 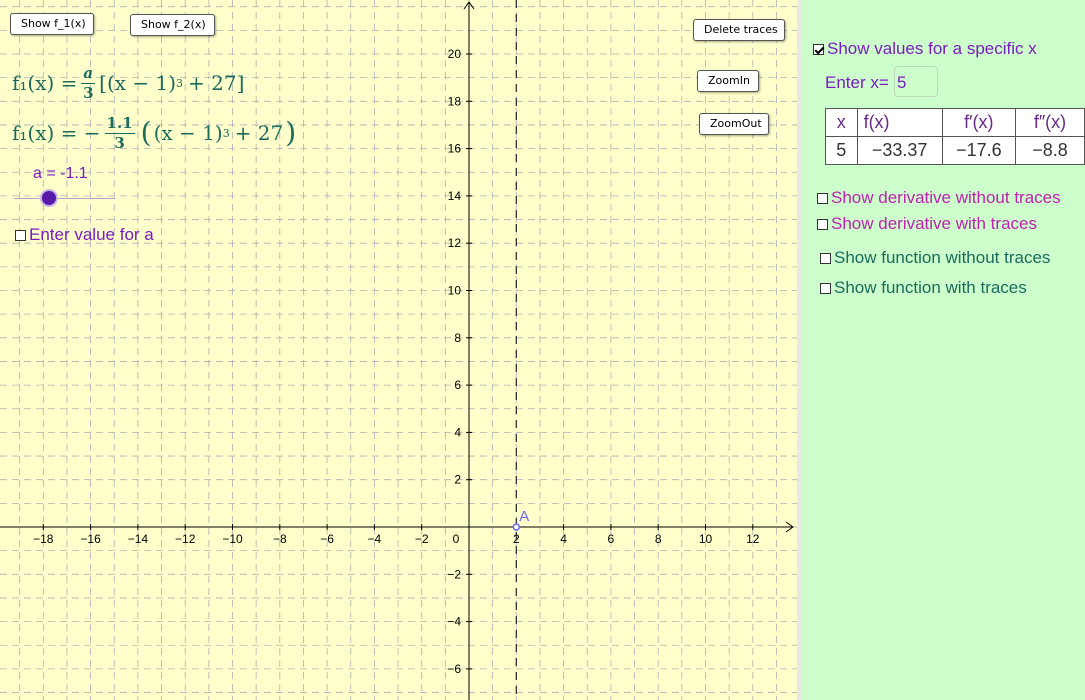 I want to click on table-cell-f2x: −8.8, so click(x=1050, y=150).